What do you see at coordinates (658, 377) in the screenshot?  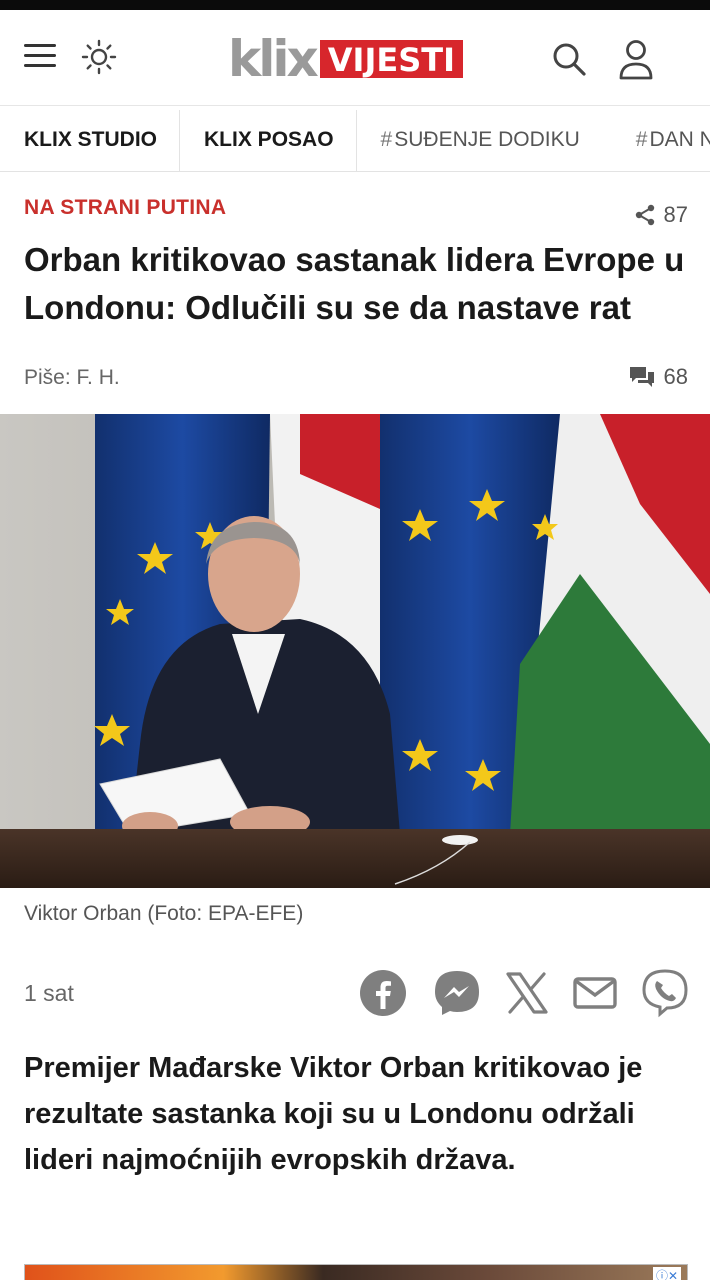 I see `comment-count: 68` at bounding box center [658, 377].